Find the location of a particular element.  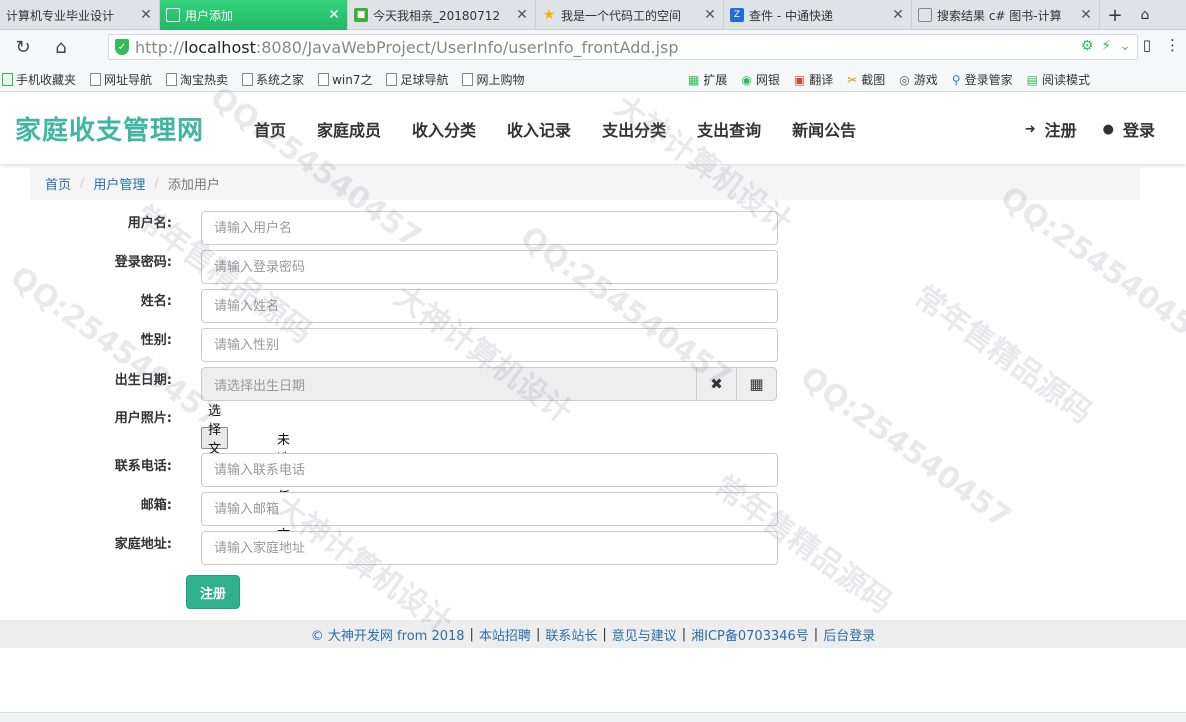

name-input is located at coordinates (489, 306).